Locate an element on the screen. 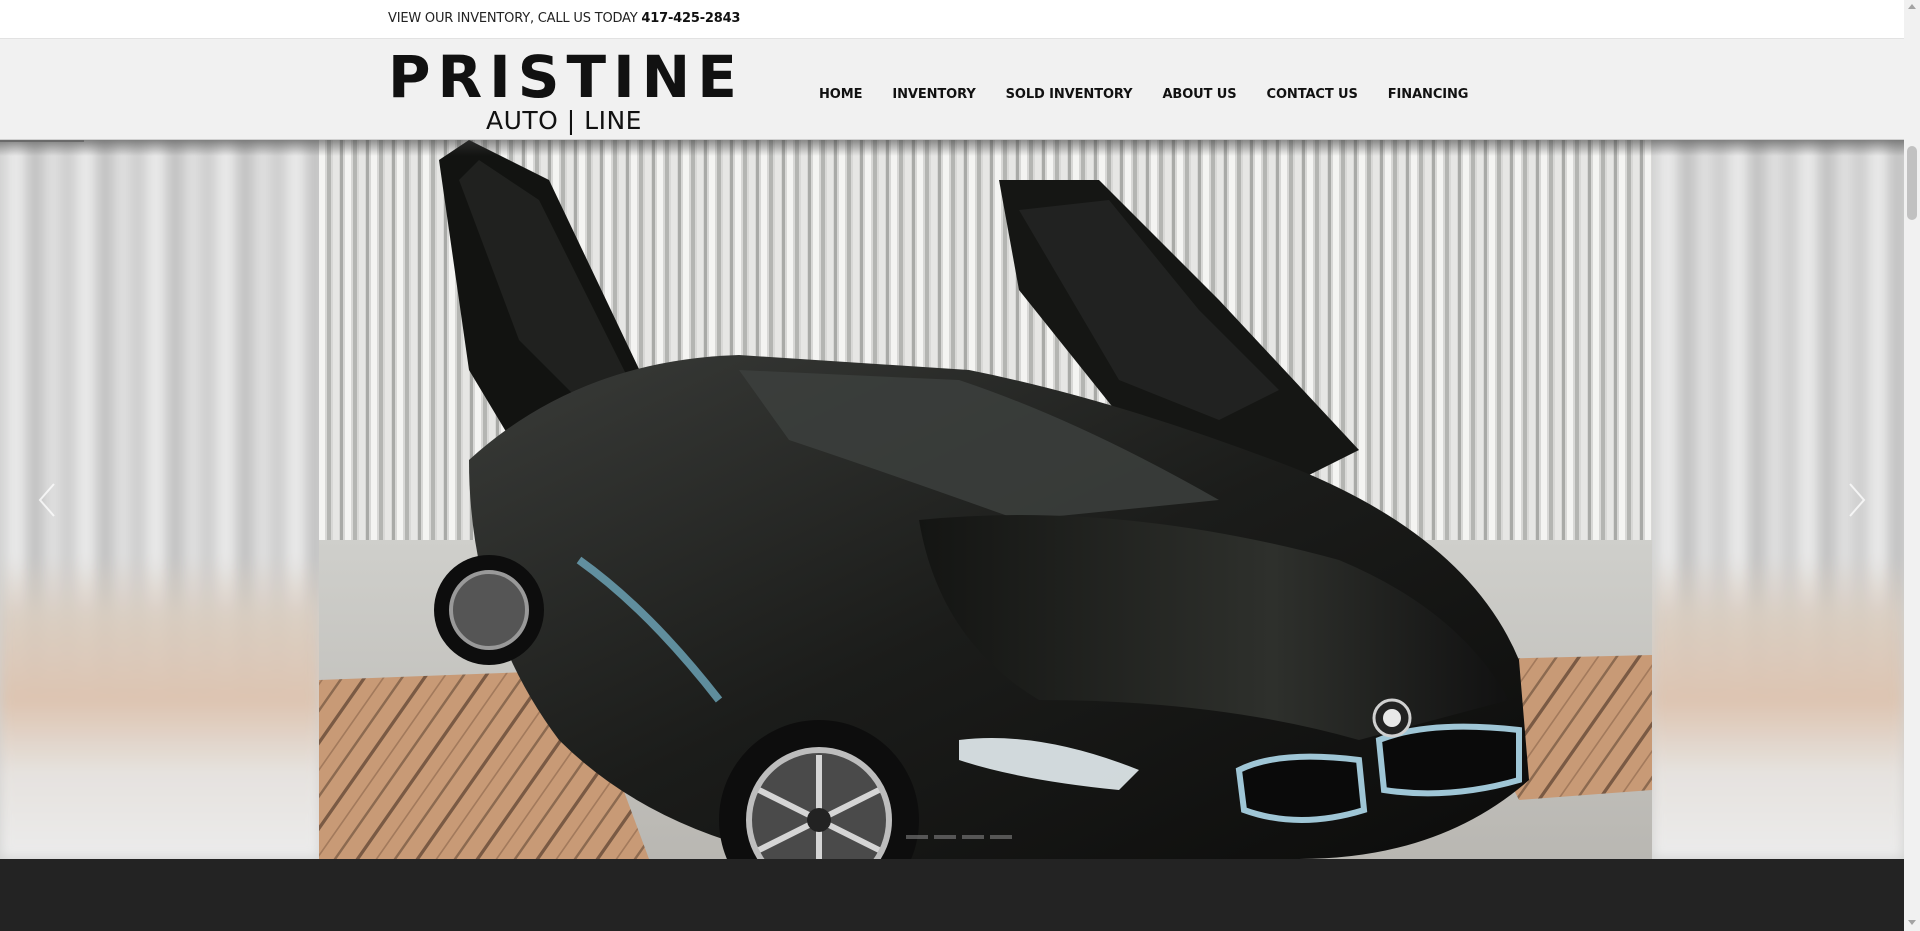  slider-pagination is located at coordinates (959, 837).